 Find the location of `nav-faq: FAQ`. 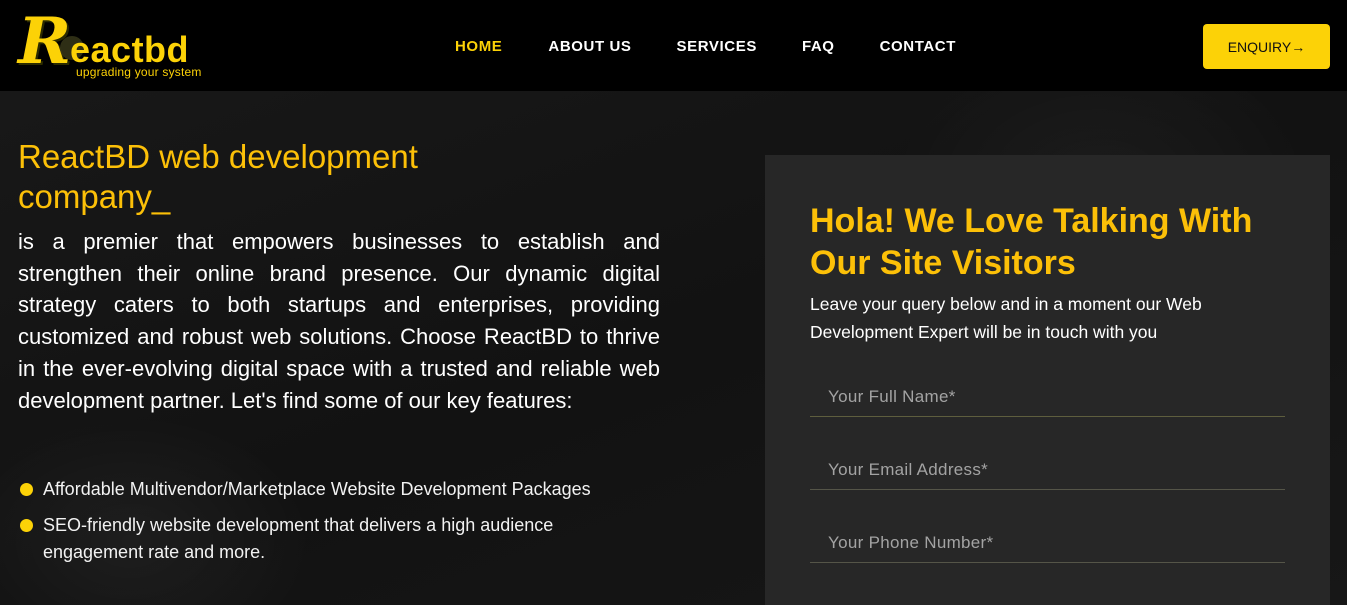

nav-faq: FAQ is located at coordinates (818, 46).